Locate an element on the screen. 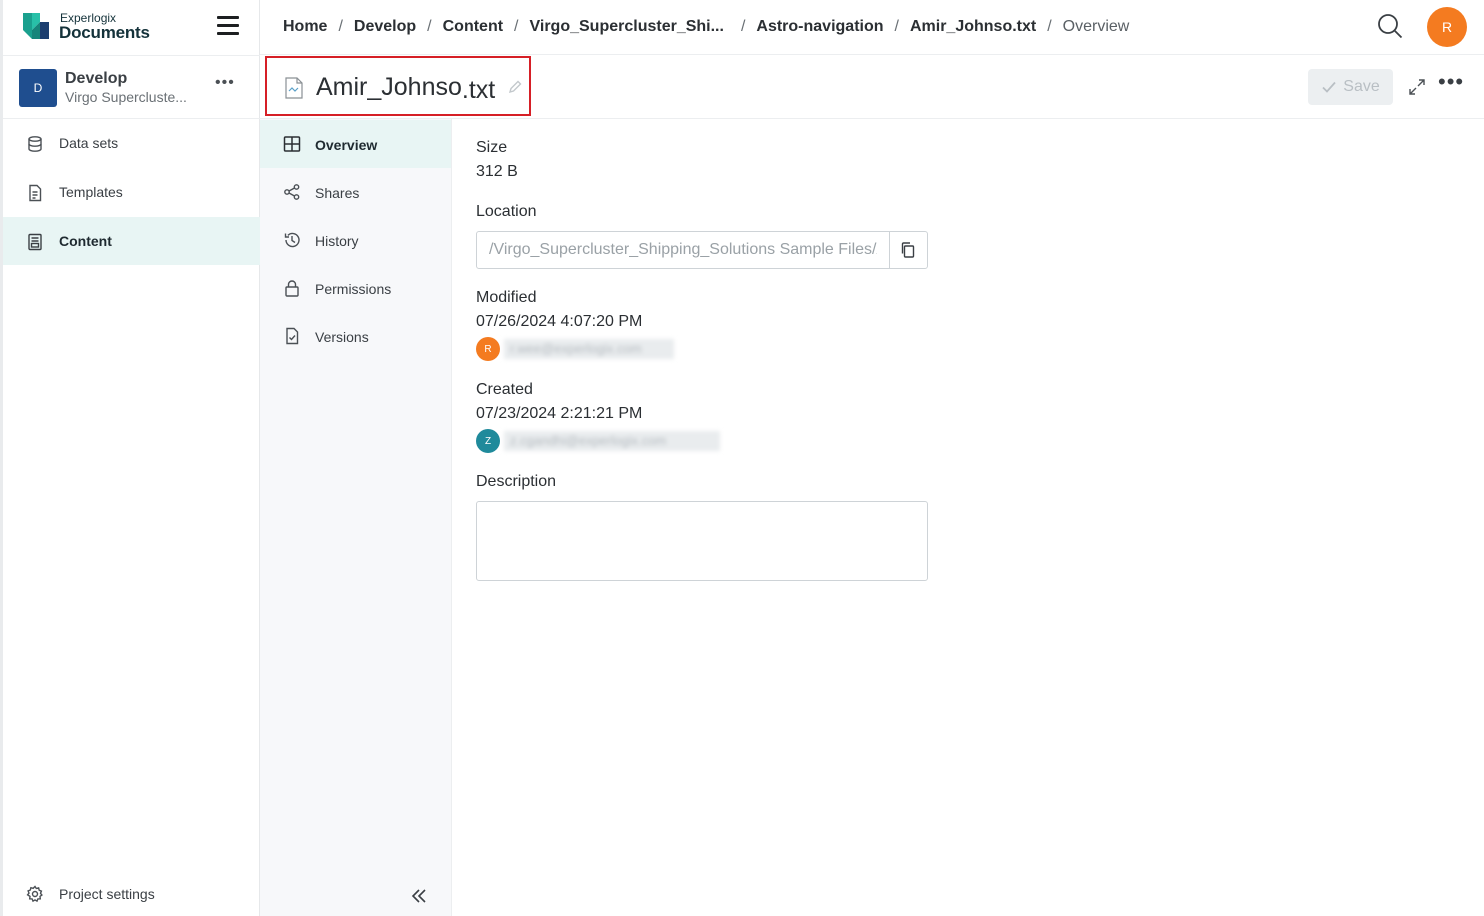  created-label: Created is located at coordinates (504, 389).